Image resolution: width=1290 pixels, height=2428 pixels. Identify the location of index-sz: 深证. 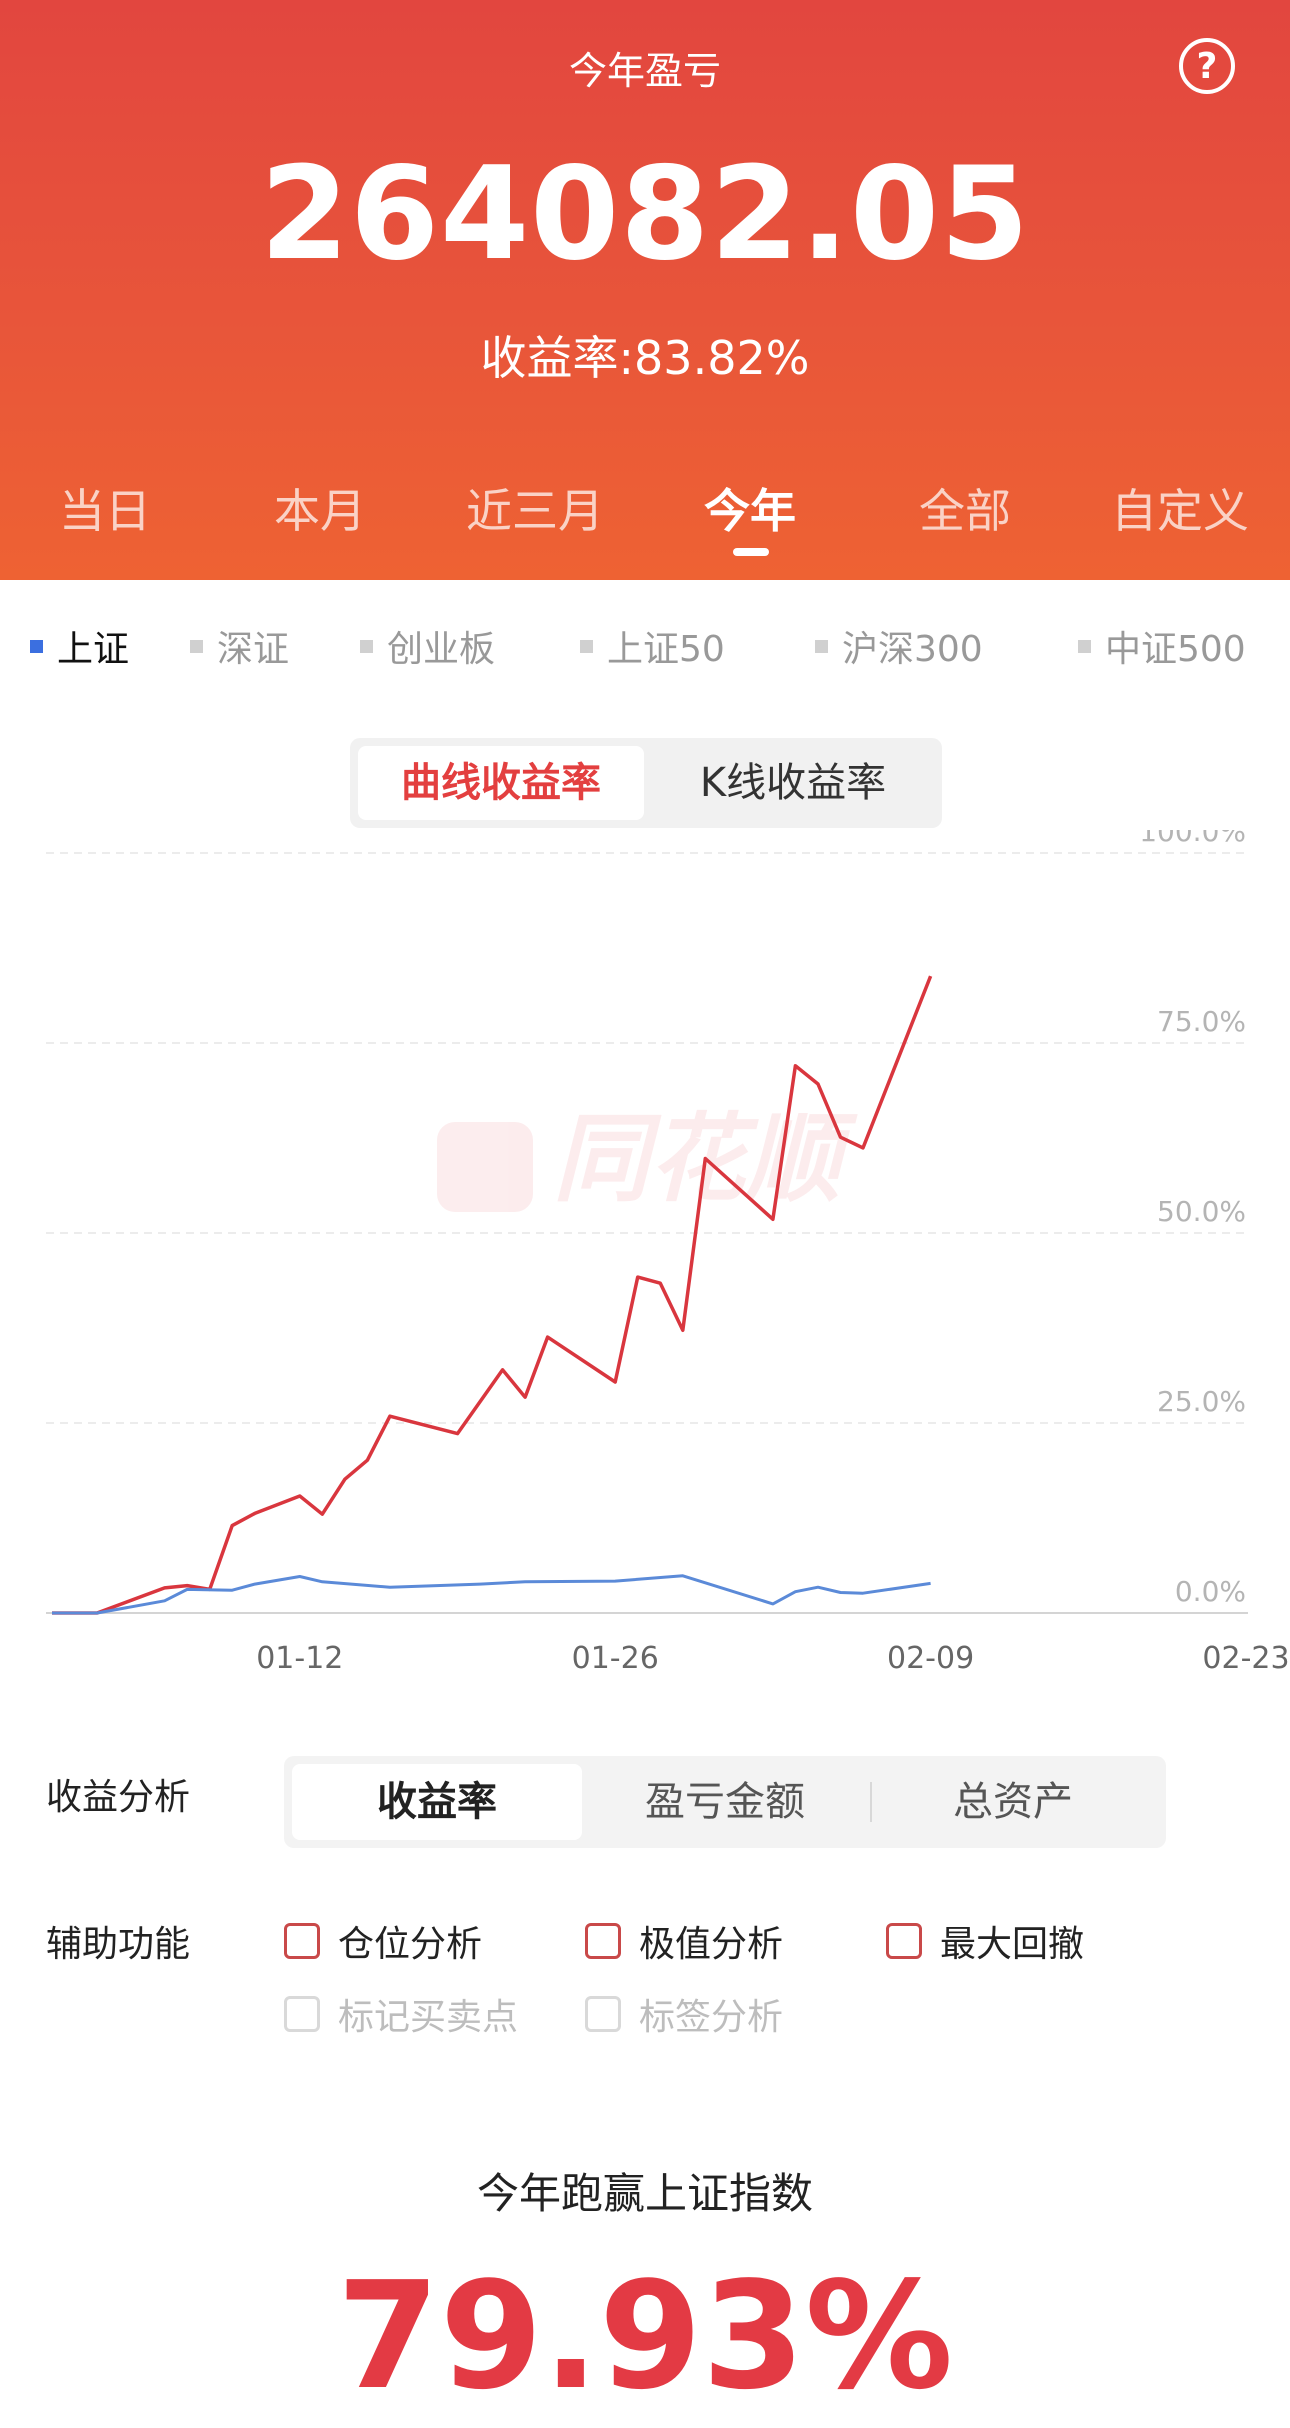
(239, 646).